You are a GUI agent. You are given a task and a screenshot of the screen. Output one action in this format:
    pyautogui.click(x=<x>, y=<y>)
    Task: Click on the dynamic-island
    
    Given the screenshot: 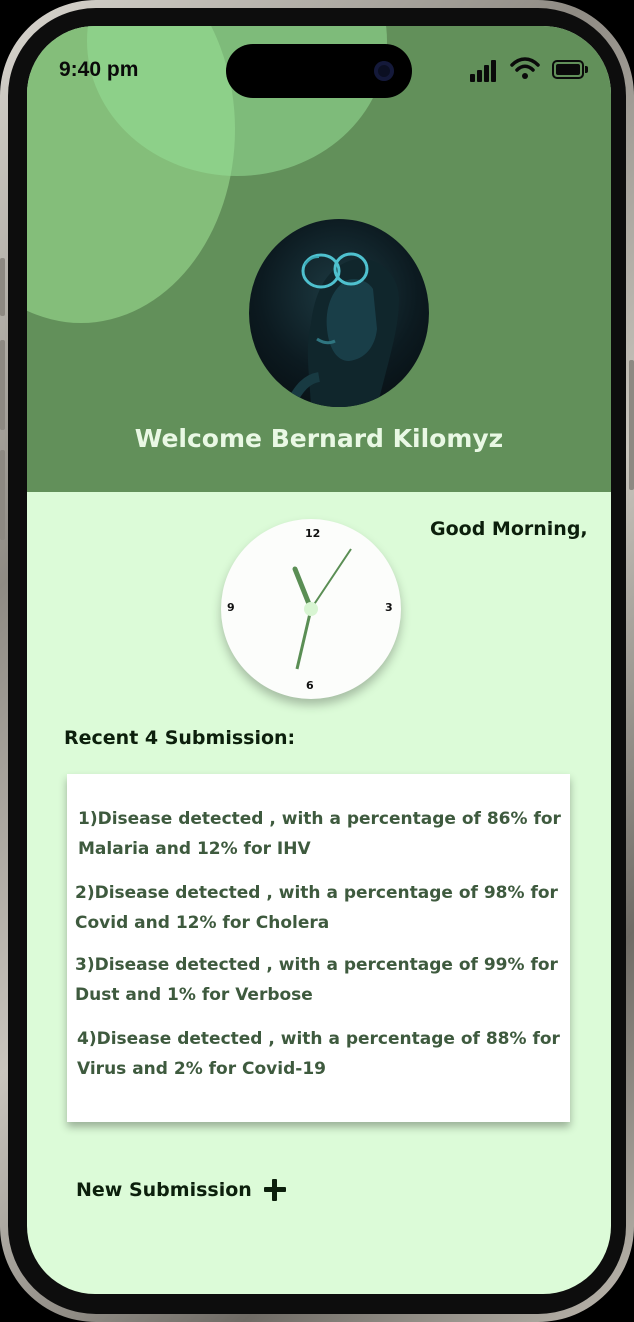 What is the action you would take?
    pyautogui.click(x=319, y=71)
    